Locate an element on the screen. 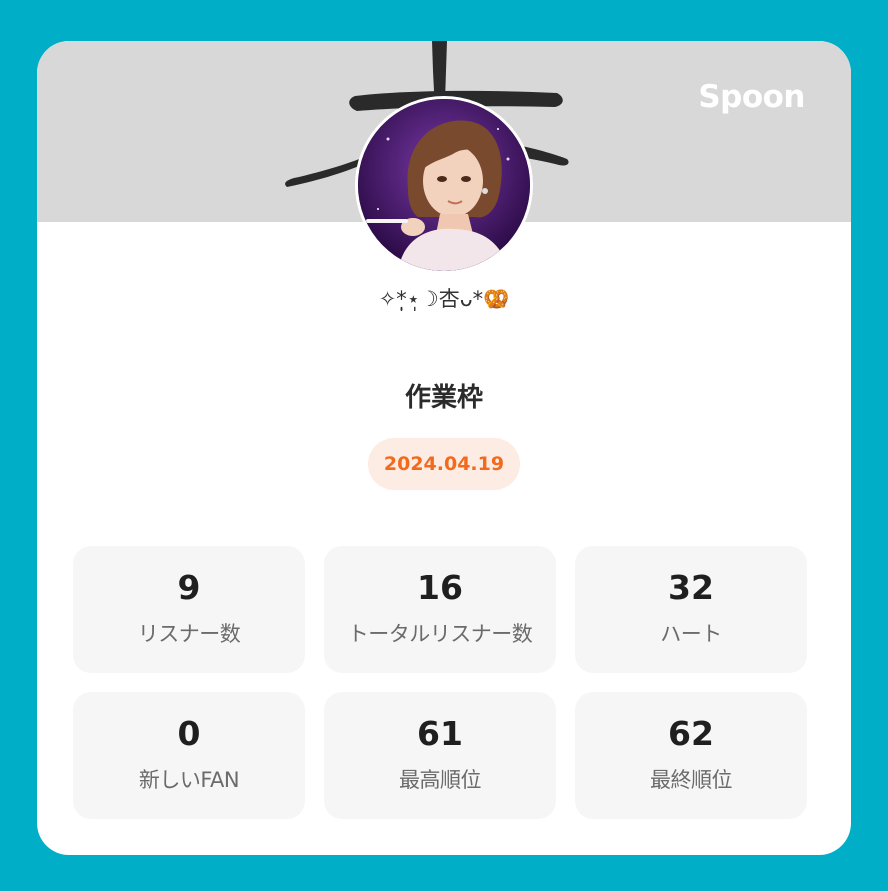 The image size is (888, 891). stat-label: ハート is located at coordinates (691, 634).